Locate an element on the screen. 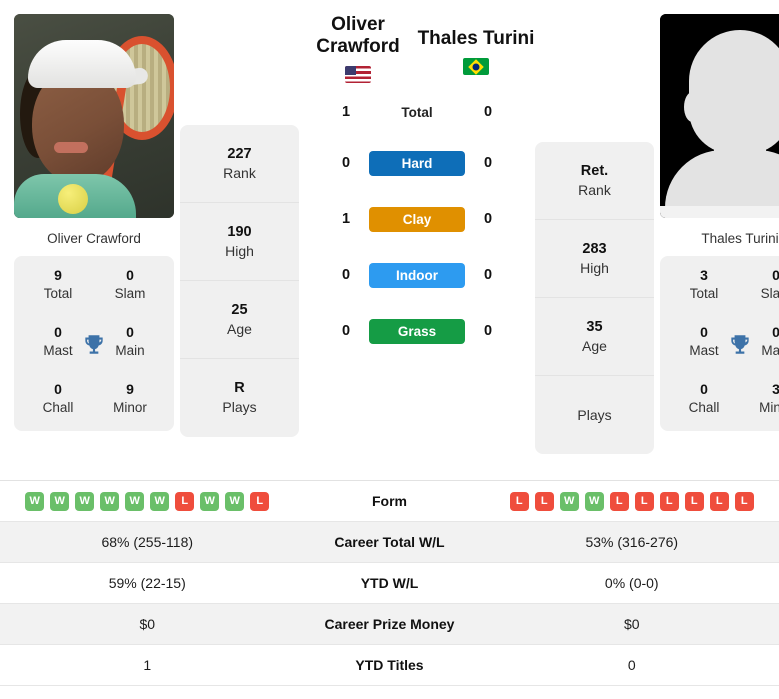  us-flag-icon is located at coordinates (358, 75).